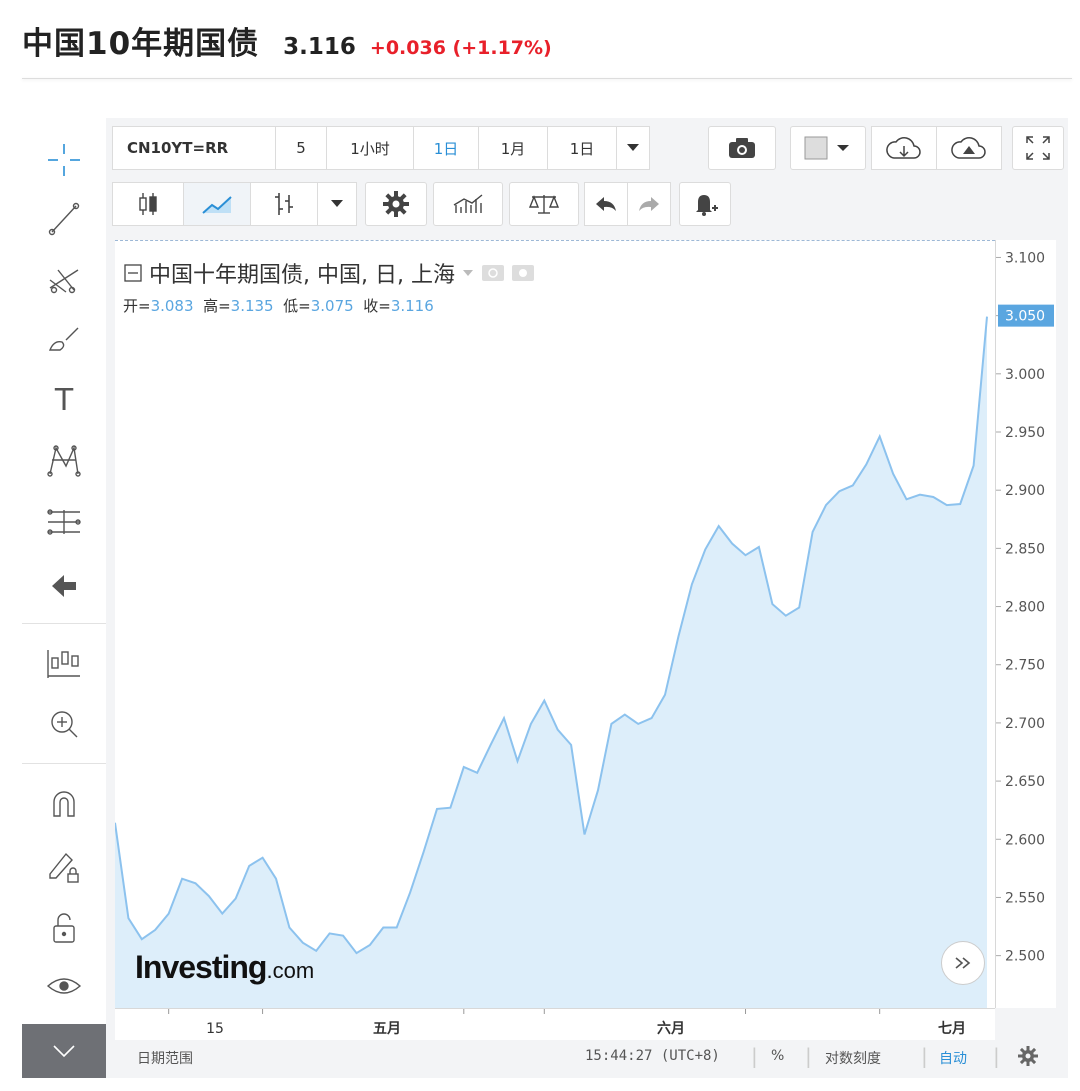  I want to click on indicators-button, so click(468, 204).